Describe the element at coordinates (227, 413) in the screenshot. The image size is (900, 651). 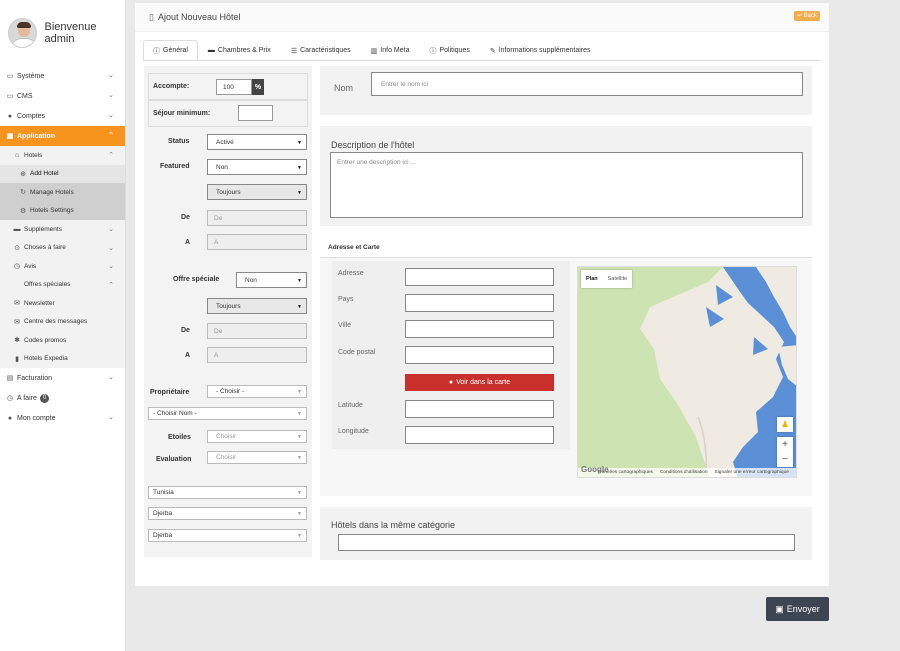
I see `name-select: - Choisir Nom - ▼` at that location.